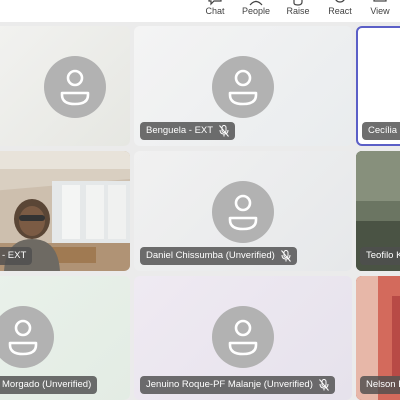  Describe the element at coordinates (378, 338) in the screenshot. I see `participant-tile-nelson: Nelson R` at that location.